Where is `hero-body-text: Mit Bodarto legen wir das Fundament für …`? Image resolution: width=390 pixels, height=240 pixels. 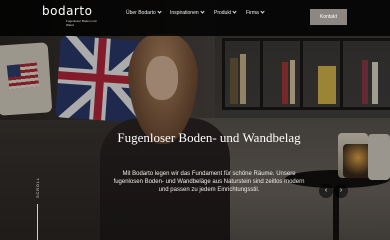
hero-body-text: Mit Bodarto legen wir das Fundament für … is located at coordinates (209, 182).